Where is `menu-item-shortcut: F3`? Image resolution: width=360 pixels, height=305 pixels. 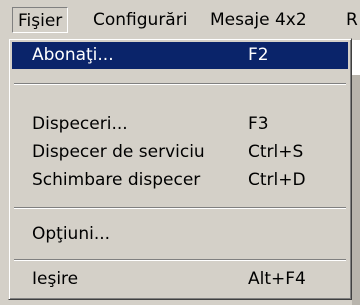 menu-item-shortcut: F3 is located at coordinates (258, 124).